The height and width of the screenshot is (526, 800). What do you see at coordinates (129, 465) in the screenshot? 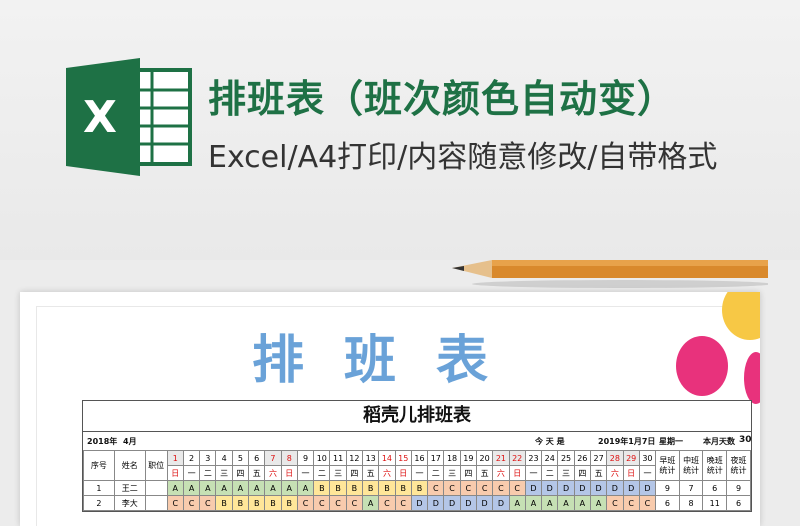
I see `column-header-name: 姓名` at bounding box center [129, 465].